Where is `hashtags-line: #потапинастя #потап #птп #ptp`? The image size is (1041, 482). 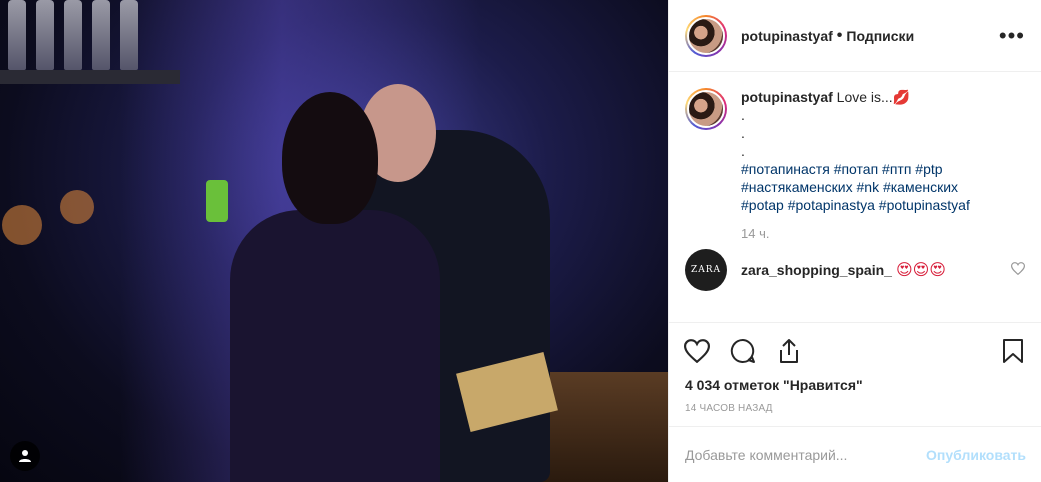 hashtags-line: #потапинастя #потап #птп #ptp is located at coordinates (842, 169).